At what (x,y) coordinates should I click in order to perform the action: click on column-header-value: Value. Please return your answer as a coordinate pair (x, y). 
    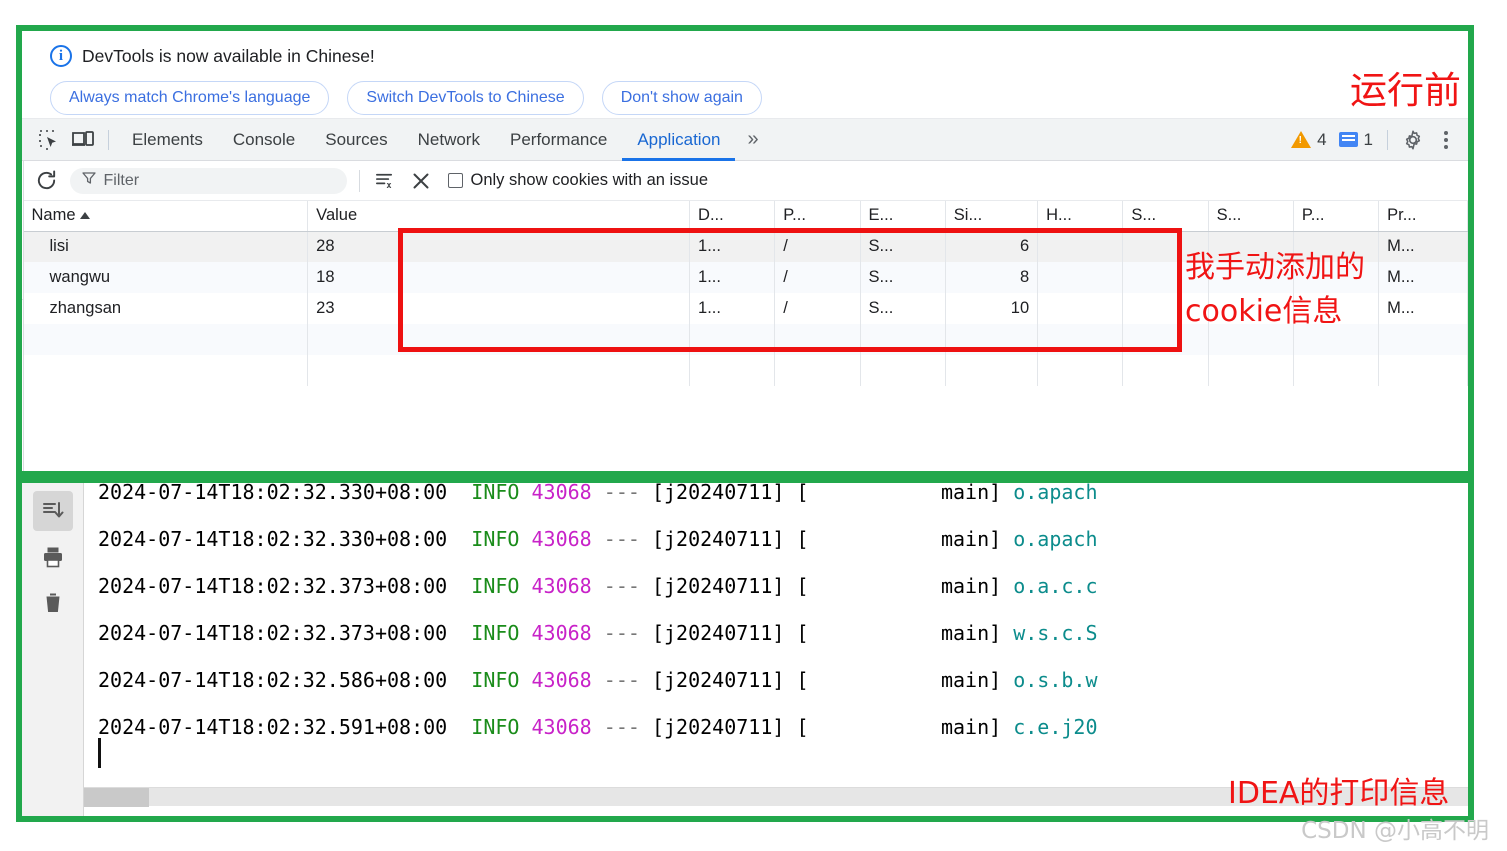
    Looking at the image, I should click on (499, 216).